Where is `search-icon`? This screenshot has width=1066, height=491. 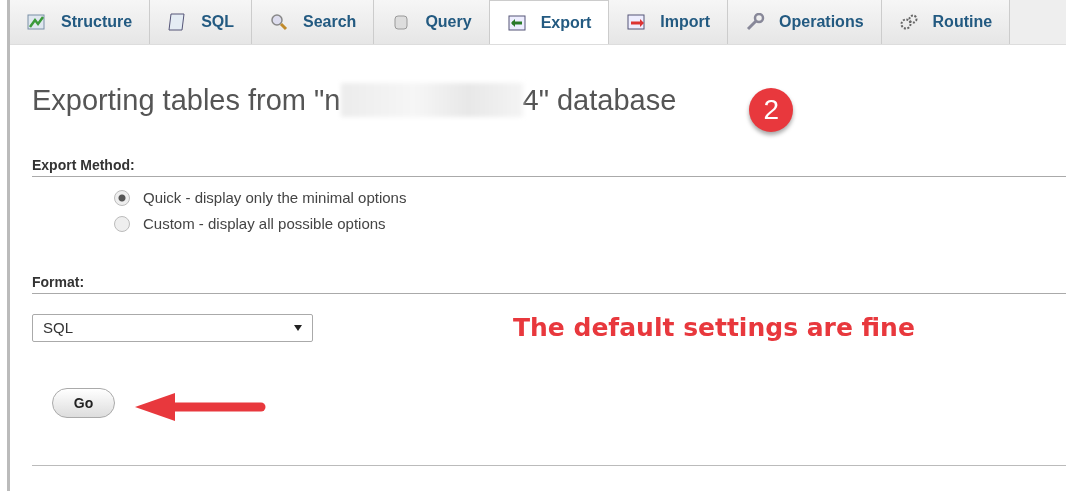 search-icon is located at coordinates (279, 22).